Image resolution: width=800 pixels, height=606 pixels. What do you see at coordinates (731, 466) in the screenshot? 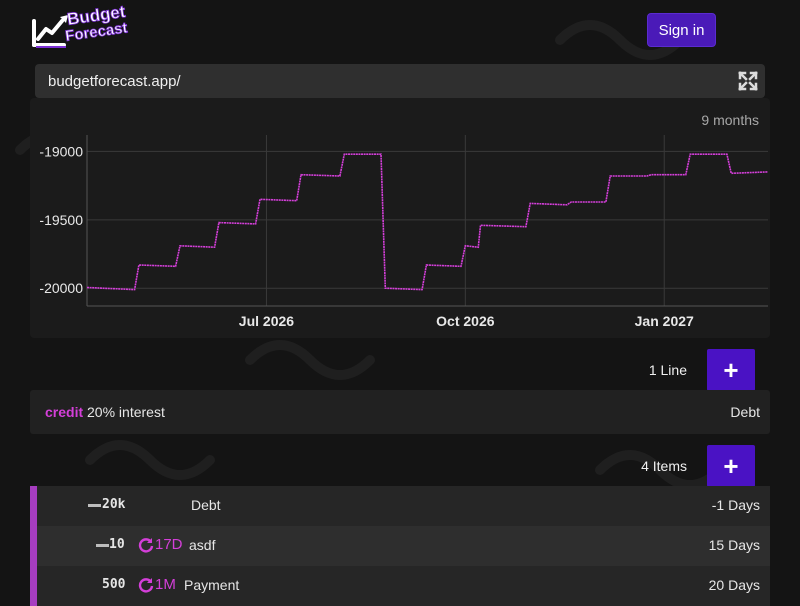
I see `add-item-button: +` at bounding box center [731, 466].